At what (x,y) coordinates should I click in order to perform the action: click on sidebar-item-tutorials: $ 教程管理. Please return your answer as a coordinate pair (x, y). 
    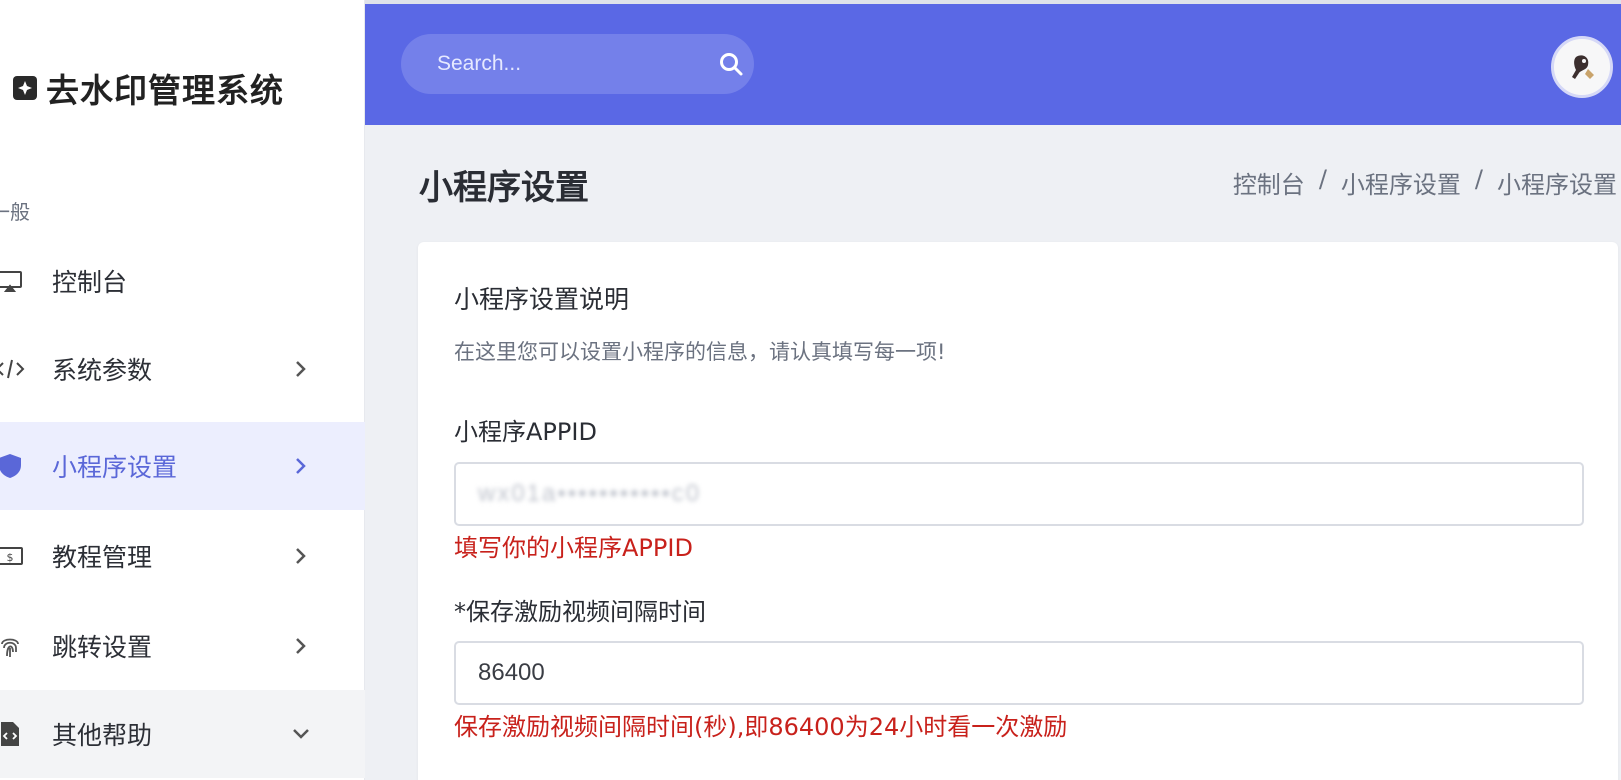
    Looking at the image, I should click on (182, 556).